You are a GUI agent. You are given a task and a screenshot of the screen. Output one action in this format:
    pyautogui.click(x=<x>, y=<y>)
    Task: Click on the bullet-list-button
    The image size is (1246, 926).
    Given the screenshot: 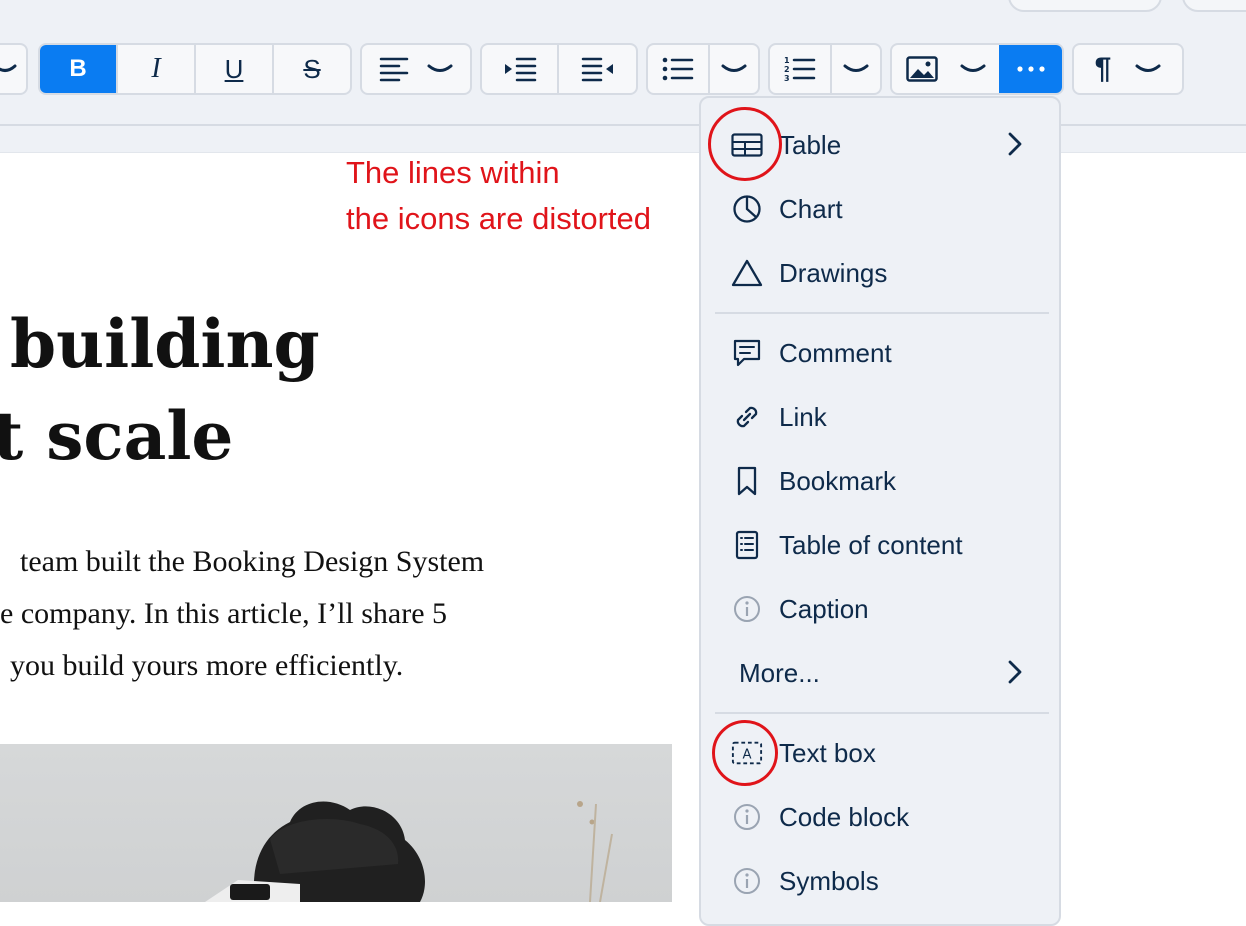 What is the action you would take?
    pyautogui.click(x=679, y=69)
    